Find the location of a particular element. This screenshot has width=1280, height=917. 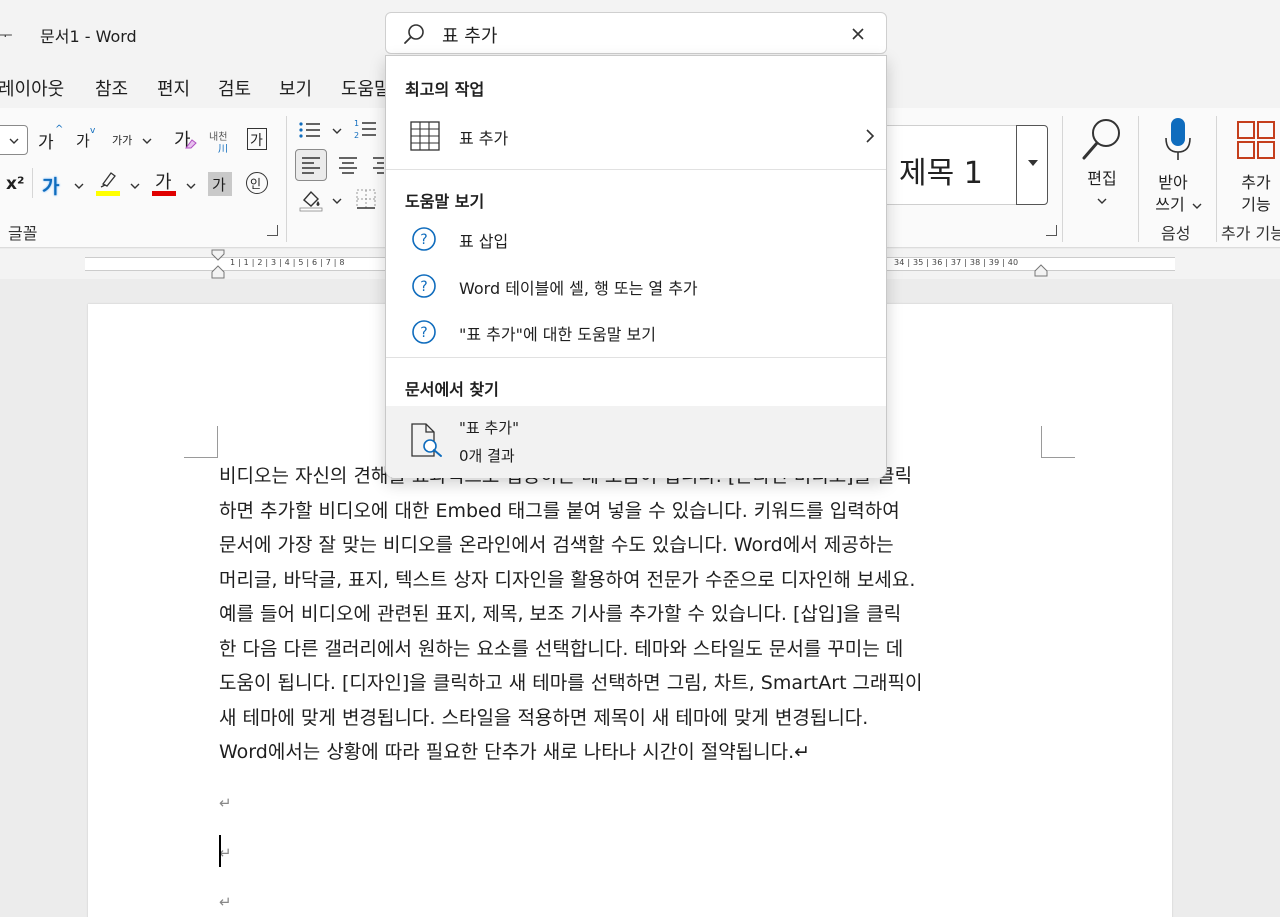

align-center-icon is located at coordinates (348, 165).